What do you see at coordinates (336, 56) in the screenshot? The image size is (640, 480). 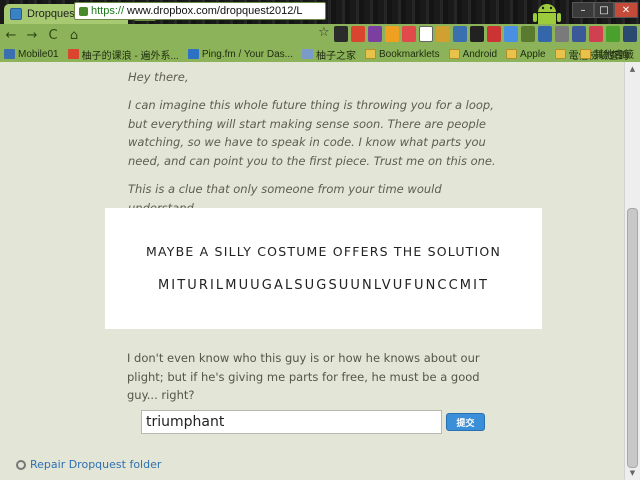 I see `bookmark-label: 柚子之家` at bounding box center [336, 56].